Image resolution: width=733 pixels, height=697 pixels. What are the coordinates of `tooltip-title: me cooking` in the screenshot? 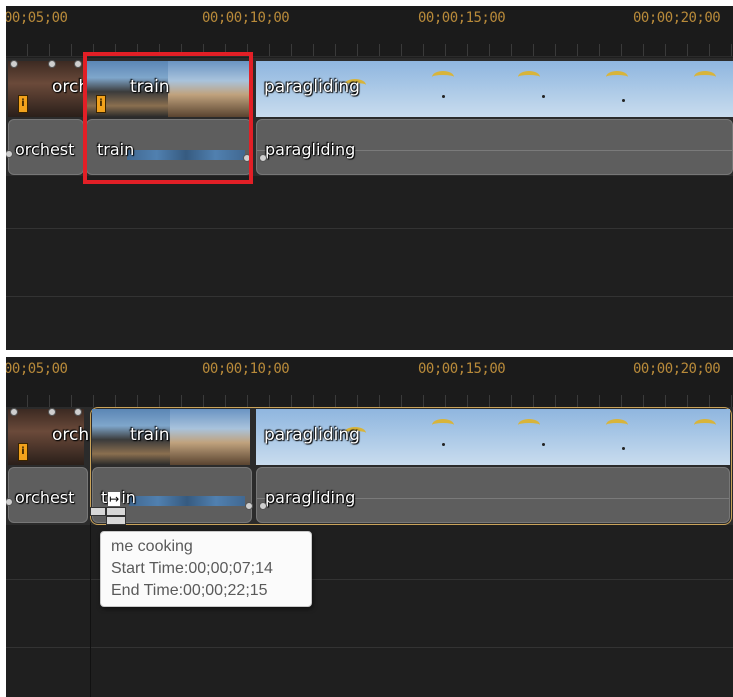 It's located at (152, 546).